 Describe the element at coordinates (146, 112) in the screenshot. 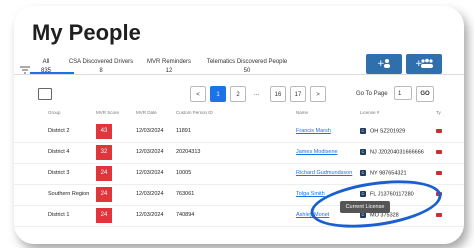

I see `column-header-mvr-date: MVR Date` at that location.